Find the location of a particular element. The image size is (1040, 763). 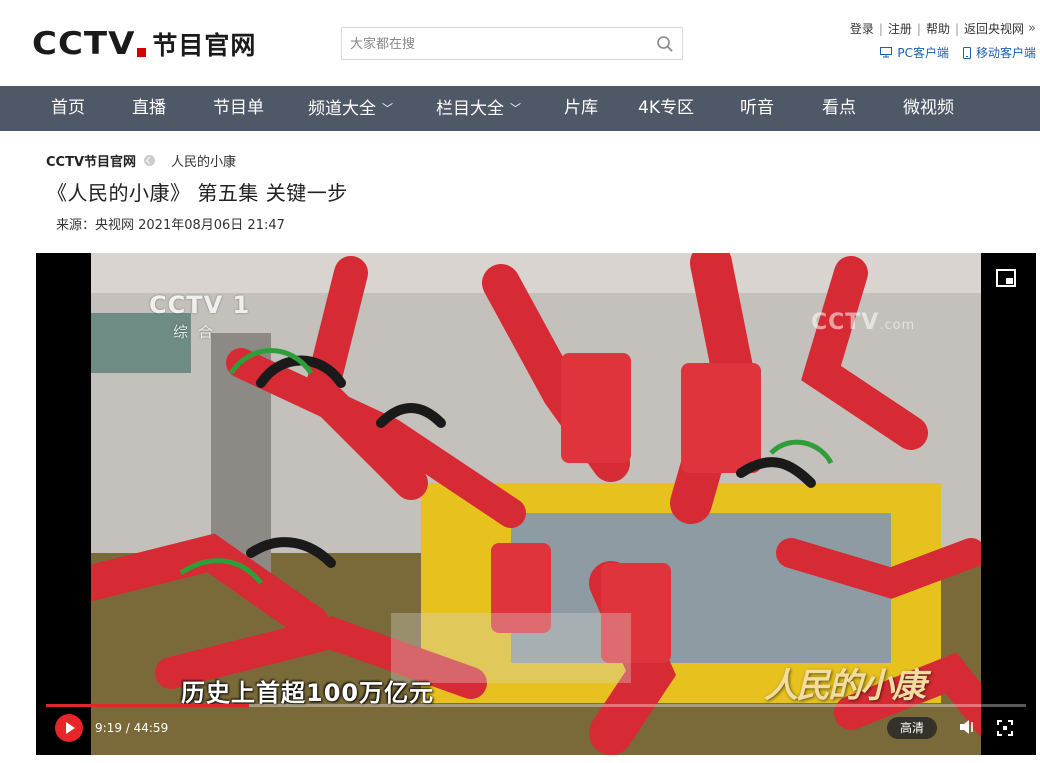

nav-item-live: 直播 is located at coordinates (149, 108).